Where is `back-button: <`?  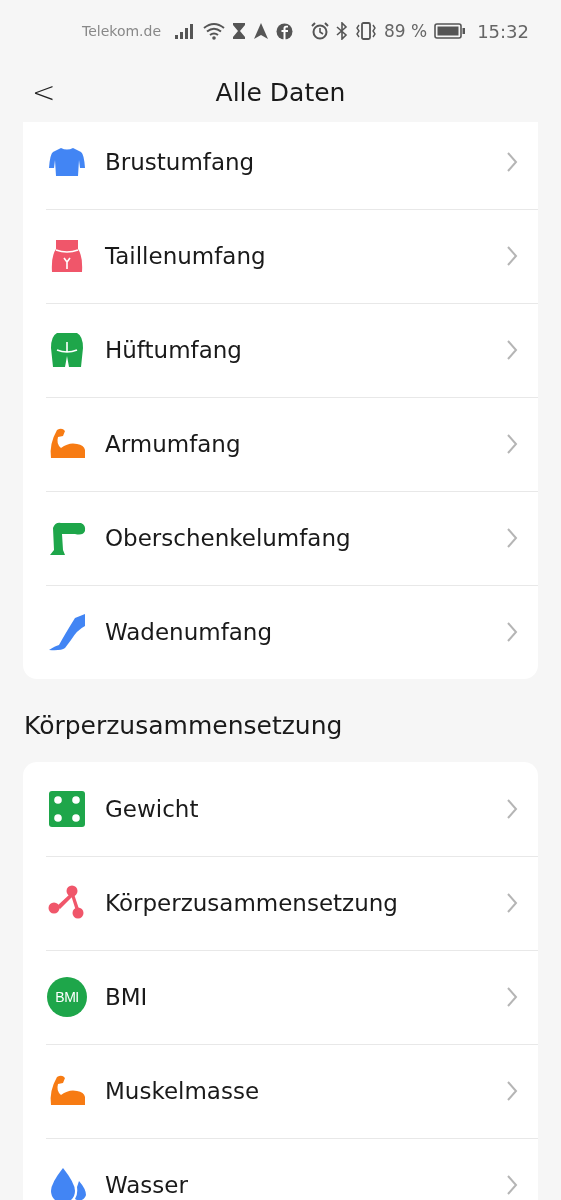 back-button: < is located at coordinates (44, 92).